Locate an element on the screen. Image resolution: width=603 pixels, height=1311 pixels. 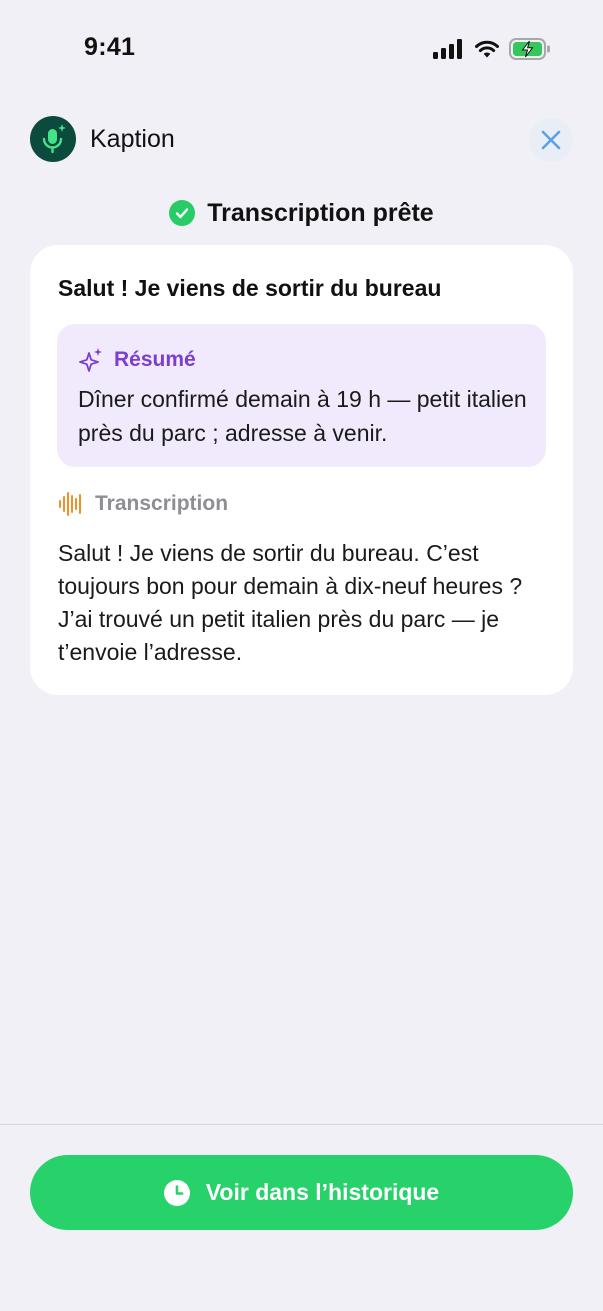
close-icon is located at coordinates (551, 140).